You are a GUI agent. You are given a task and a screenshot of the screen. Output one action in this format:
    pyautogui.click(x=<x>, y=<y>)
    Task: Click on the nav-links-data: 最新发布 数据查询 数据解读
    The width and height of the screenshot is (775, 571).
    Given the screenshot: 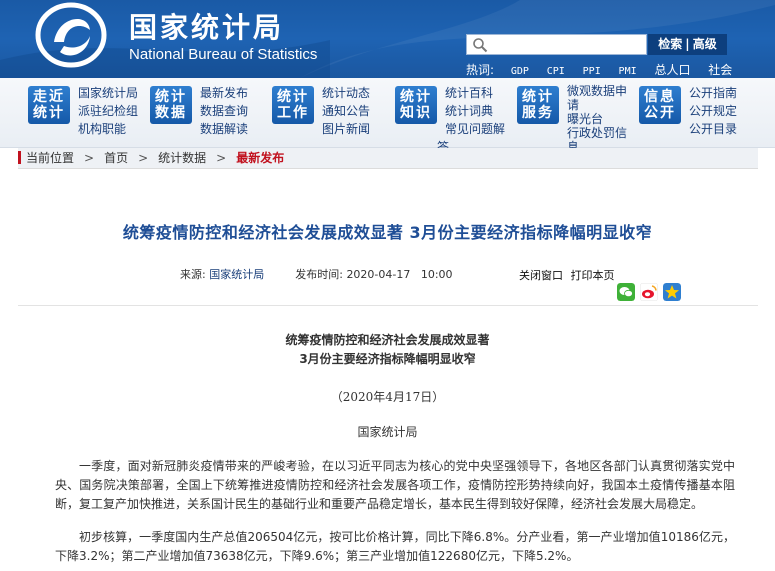 What is the action you would take?
    pyautogui.click(x=224, y=111)
    